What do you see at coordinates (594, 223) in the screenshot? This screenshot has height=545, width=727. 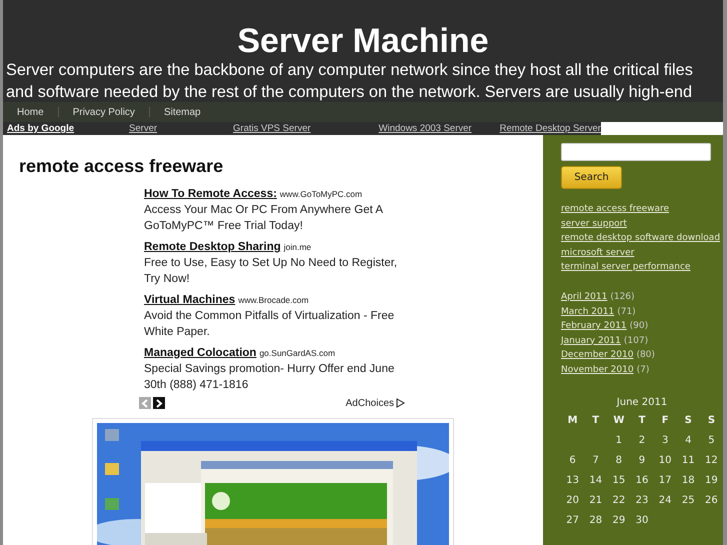 I see `sidebar-link: server support` at bounding box center [594, 223].